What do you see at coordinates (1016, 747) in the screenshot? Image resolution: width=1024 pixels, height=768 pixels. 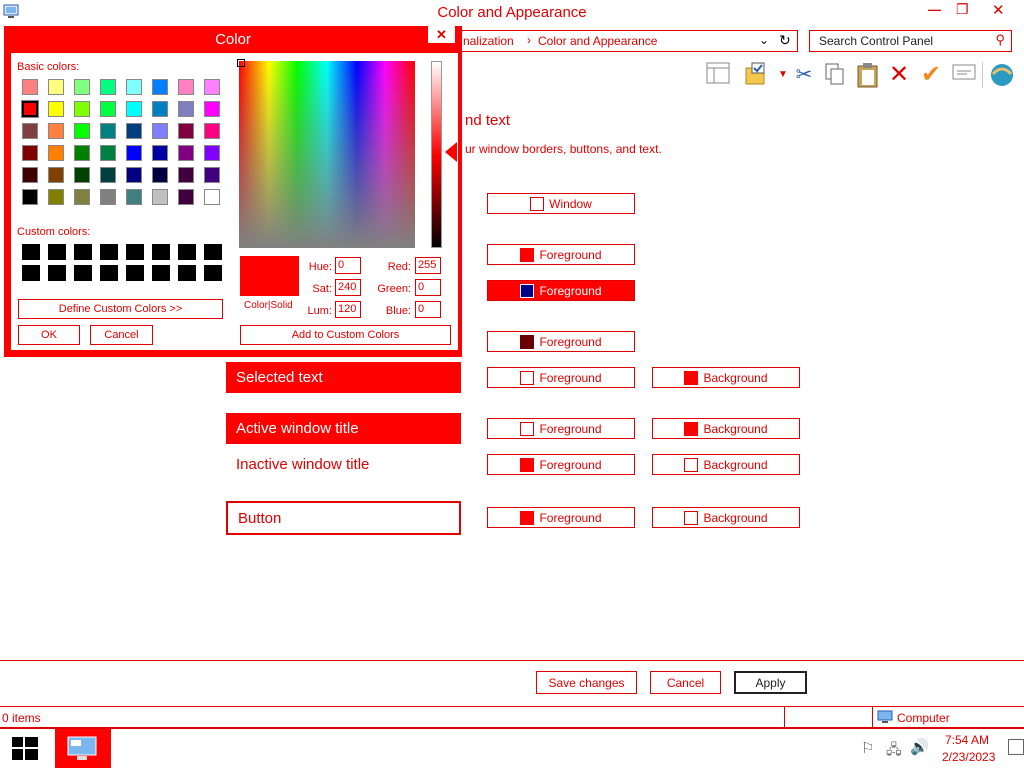 I see `show-desktop-button` at bounding box center [1016, 747].